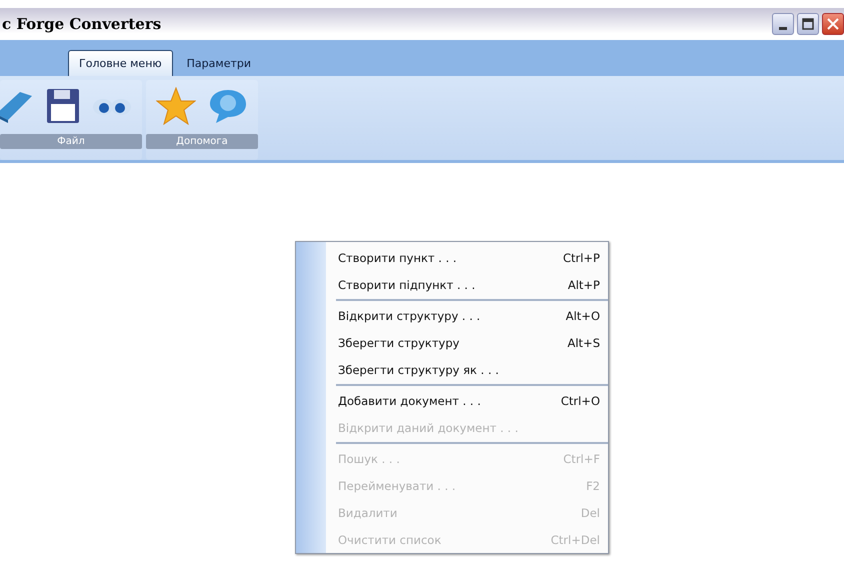 This screenshot has width=844, height=587. What do you see at coordinates (783, 28) in the screenshot?
I see `minimize-icon` at bounding box center [783, 28].